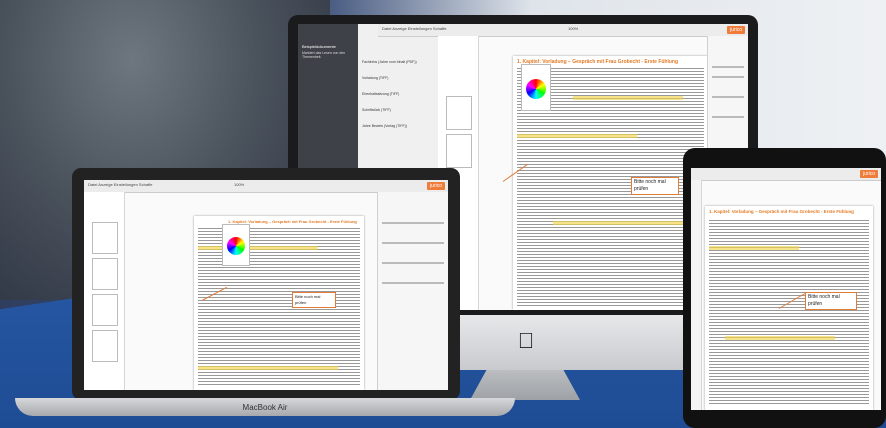 The width and height of the screenshot is (886, 428). Describe the element at coordinates (319, 46) in the screenshot. I see `sidebar-title: Beispieldokumente` at that location.